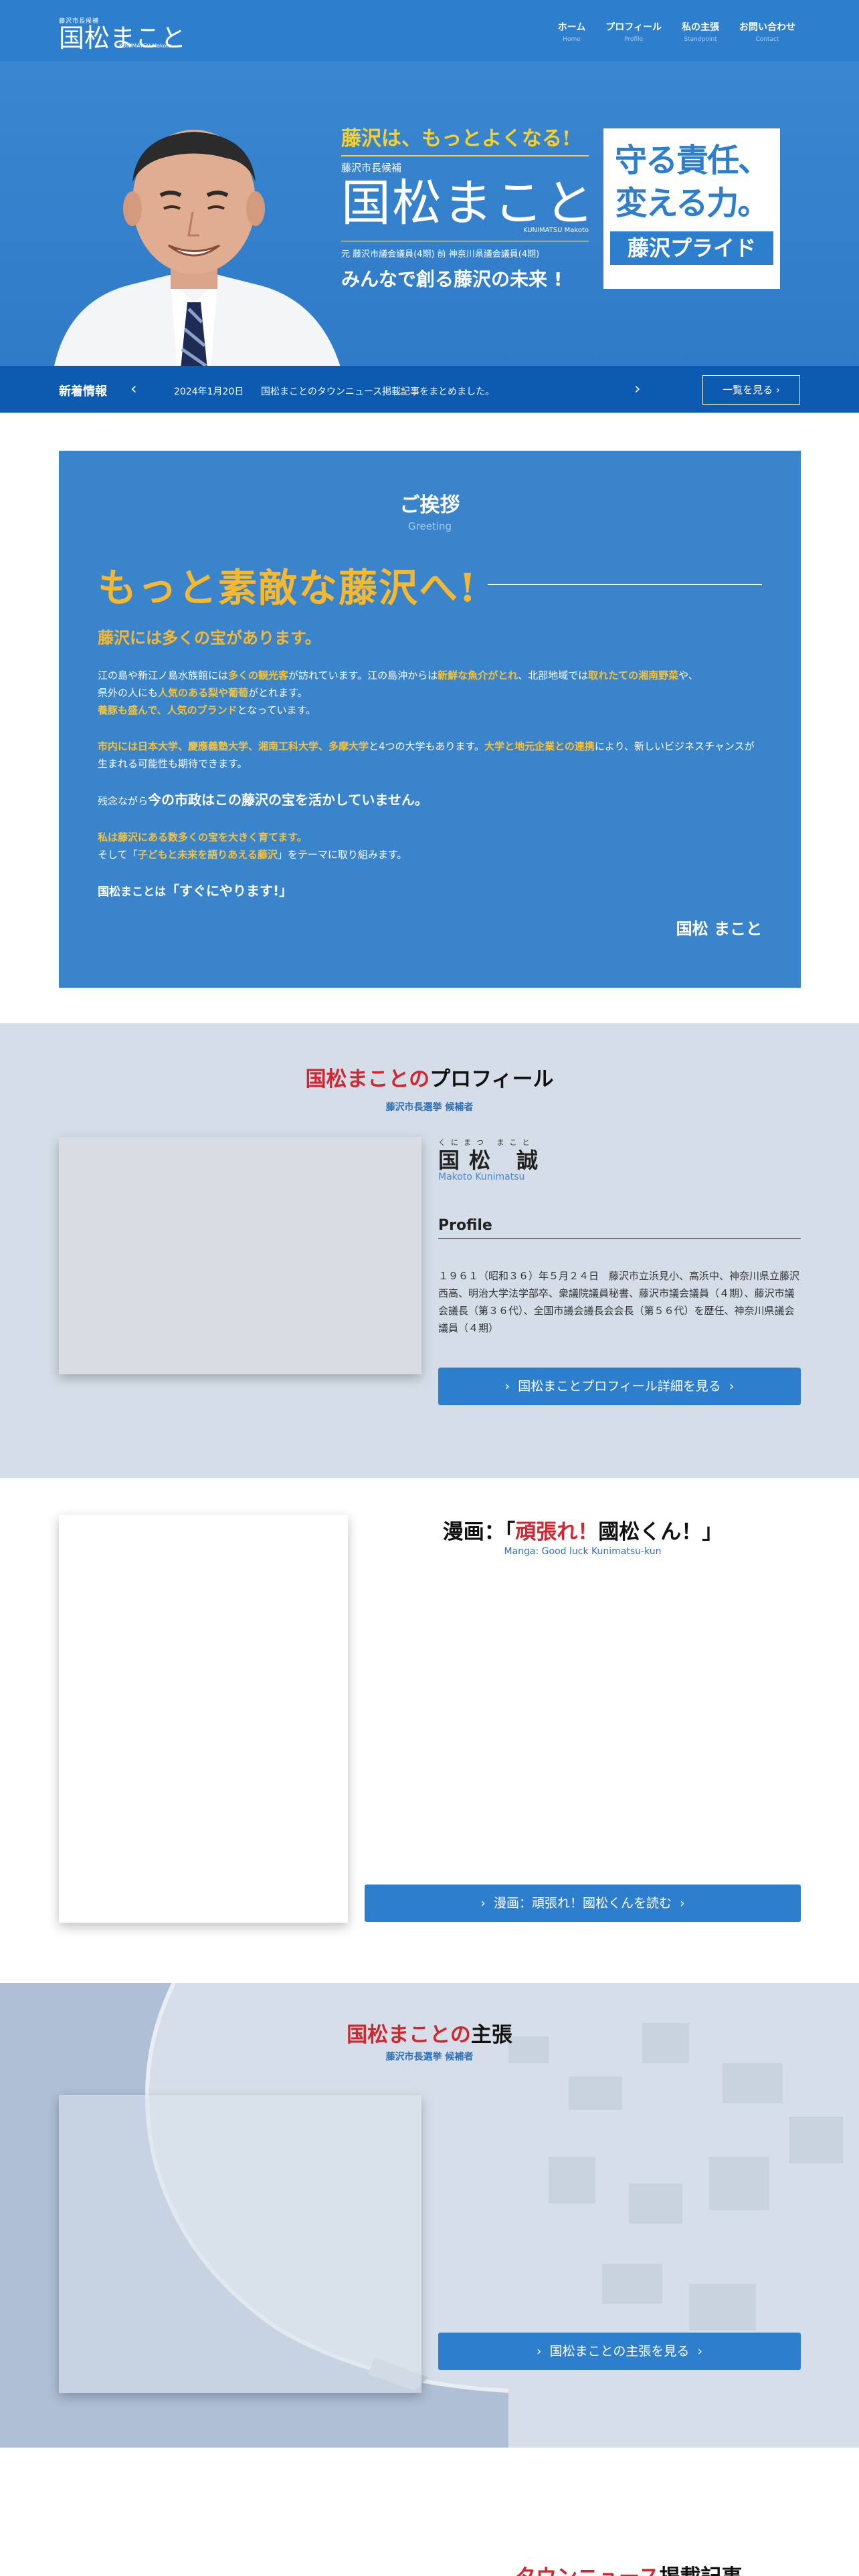  I want to click on logo-roman: KUNIMATSU Makoto, so click(145, 46).